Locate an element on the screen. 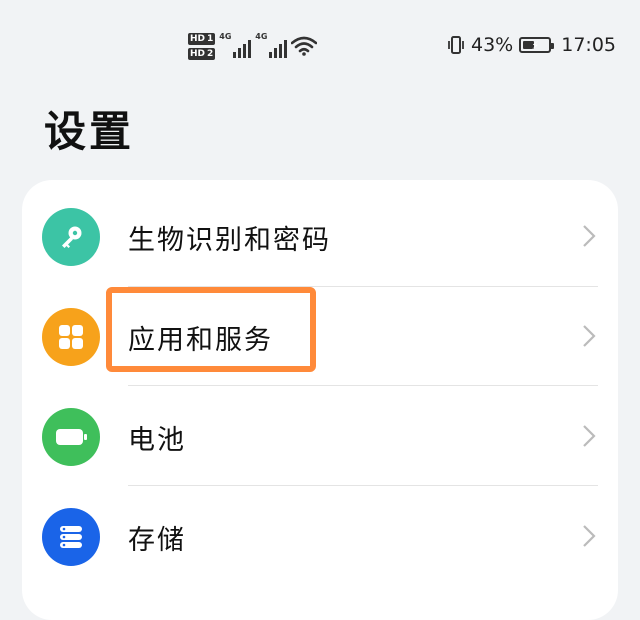 The image size is (640, 620). status-right: 43% ⚡ 17:05 is located at coordinates (531, 45).